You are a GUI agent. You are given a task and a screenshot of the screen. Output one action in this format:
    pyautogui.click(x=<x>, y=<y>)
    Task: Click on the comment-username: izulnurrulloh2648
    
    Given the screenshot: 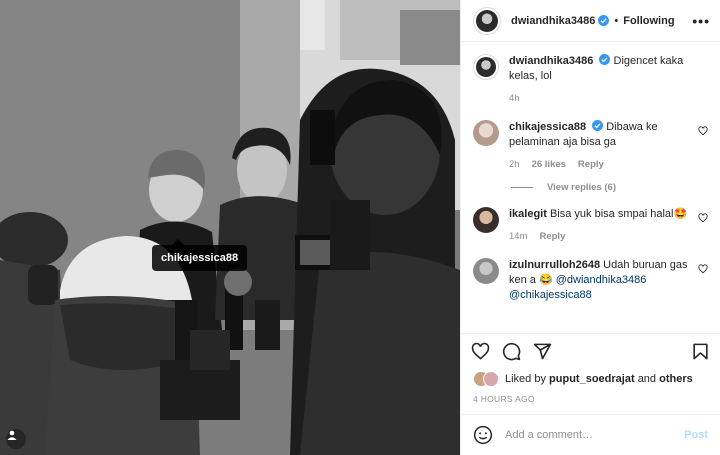 What is the action you would take?
    pyautogui.click(x=554, y=265)
    